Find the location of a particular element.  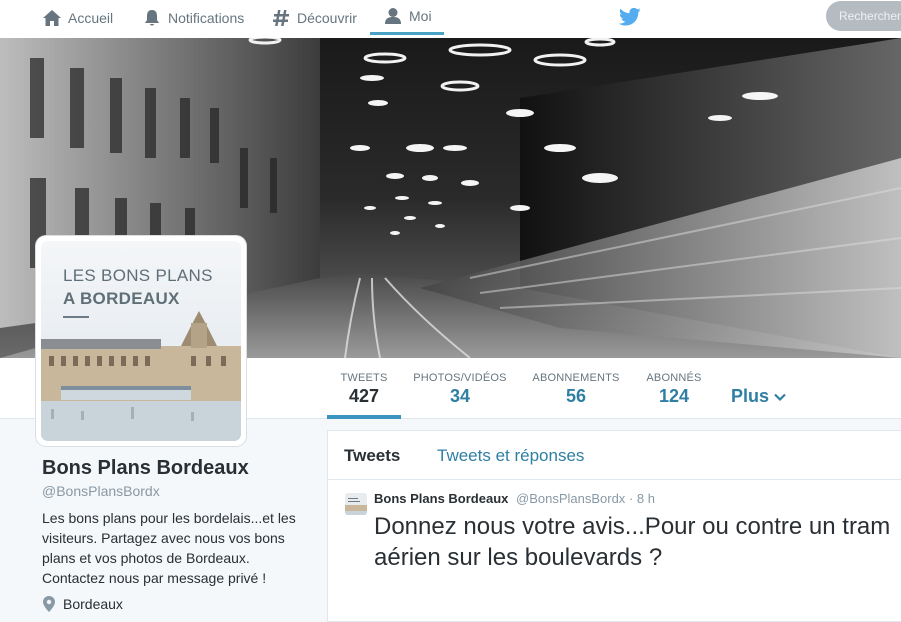

nav-notifications: Notifications is located at coordinates (193, 17).